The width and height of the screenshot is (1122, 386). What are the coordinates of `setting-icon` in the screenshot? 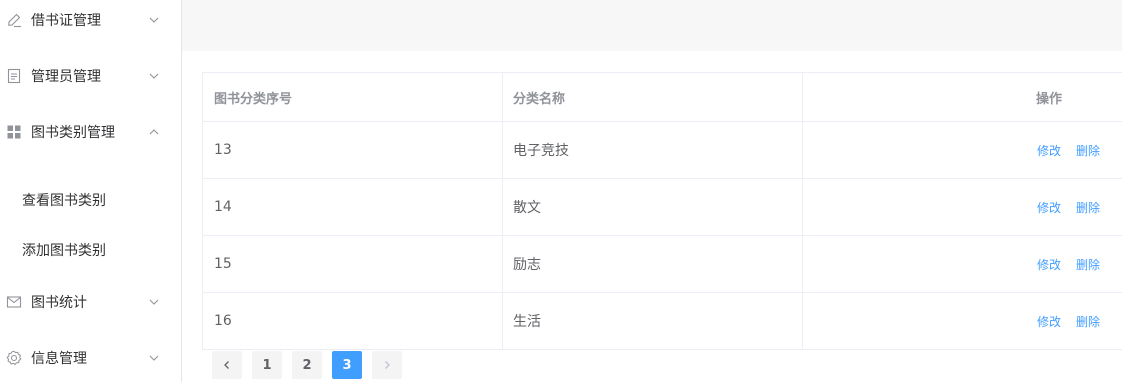 It's located at (14, 357).